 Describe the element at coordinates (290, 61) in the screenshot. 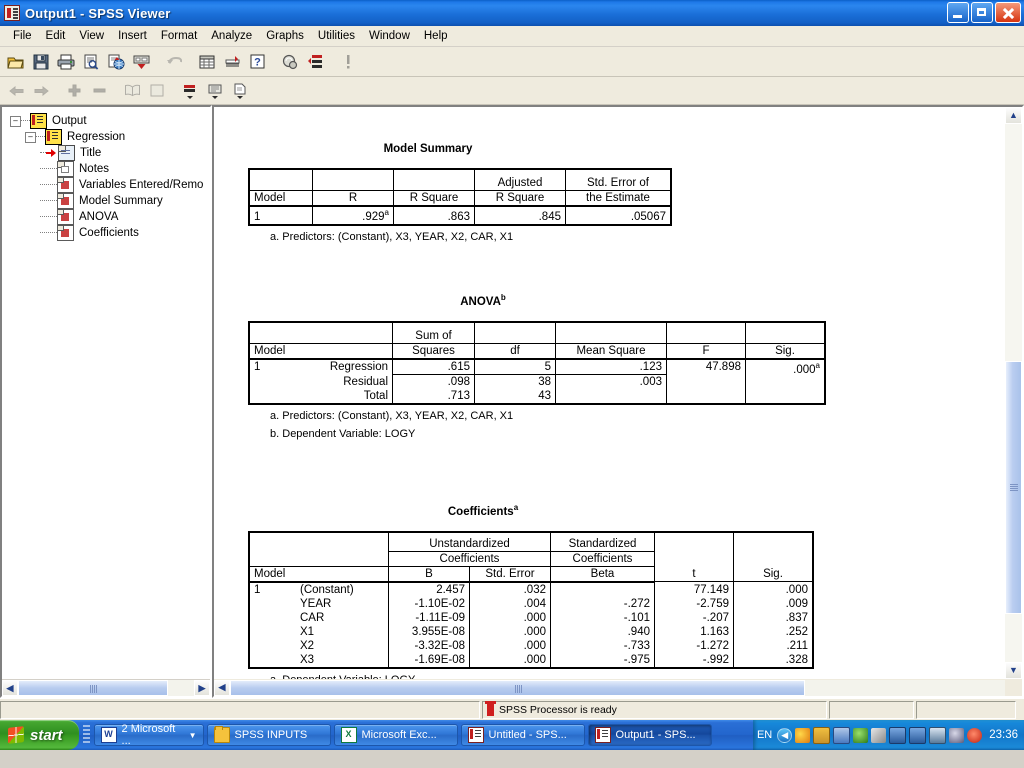

I see `find-icon` at that location.